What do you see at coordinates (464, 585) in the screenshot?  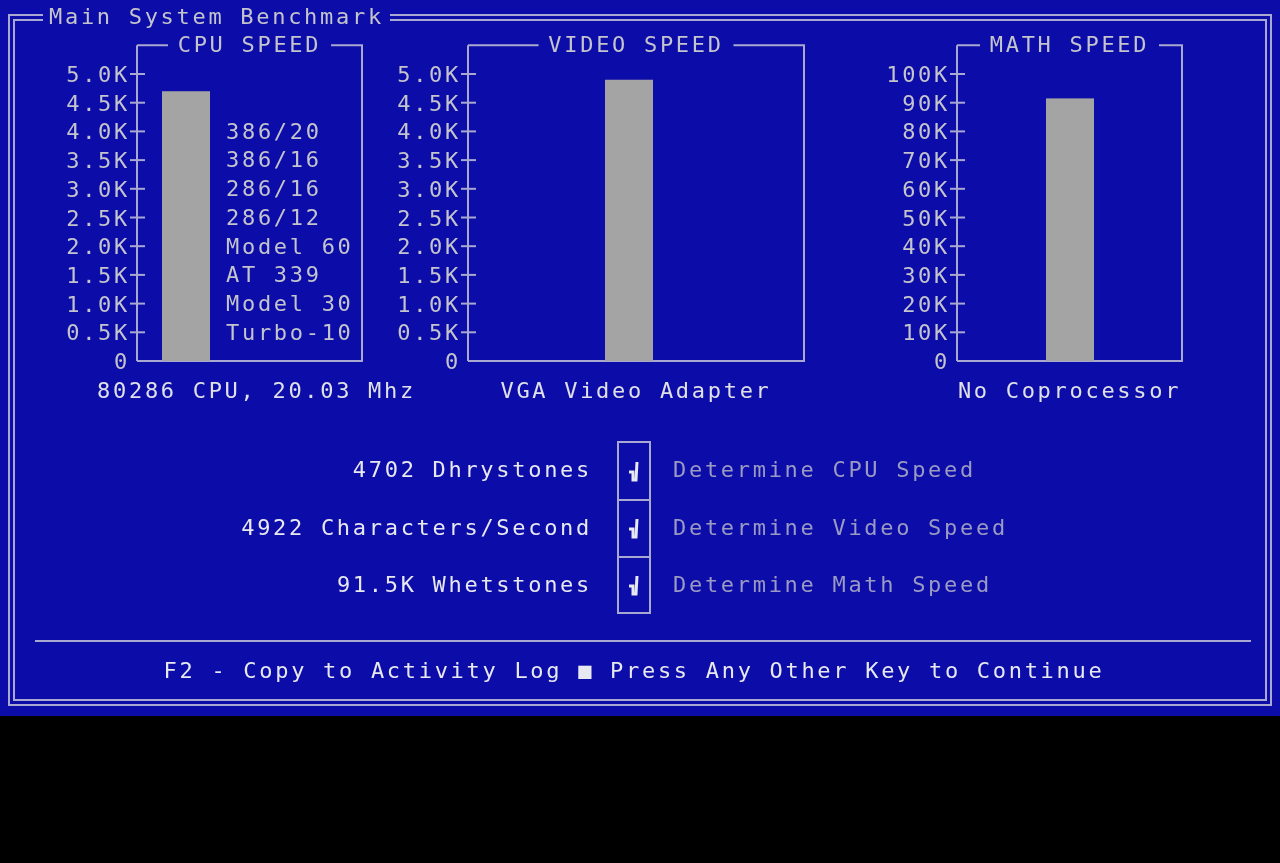 I see `result-text: 91.5K Whetstones` at bounding box center [464, 585].